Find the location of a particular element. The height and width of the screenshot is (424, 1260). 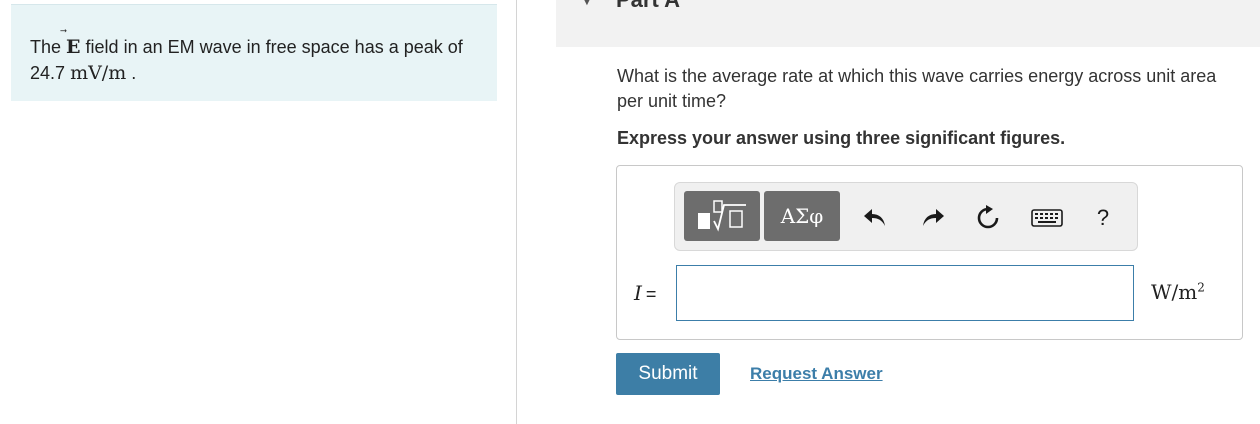

reset-icon is located at coordinates (988, 218).